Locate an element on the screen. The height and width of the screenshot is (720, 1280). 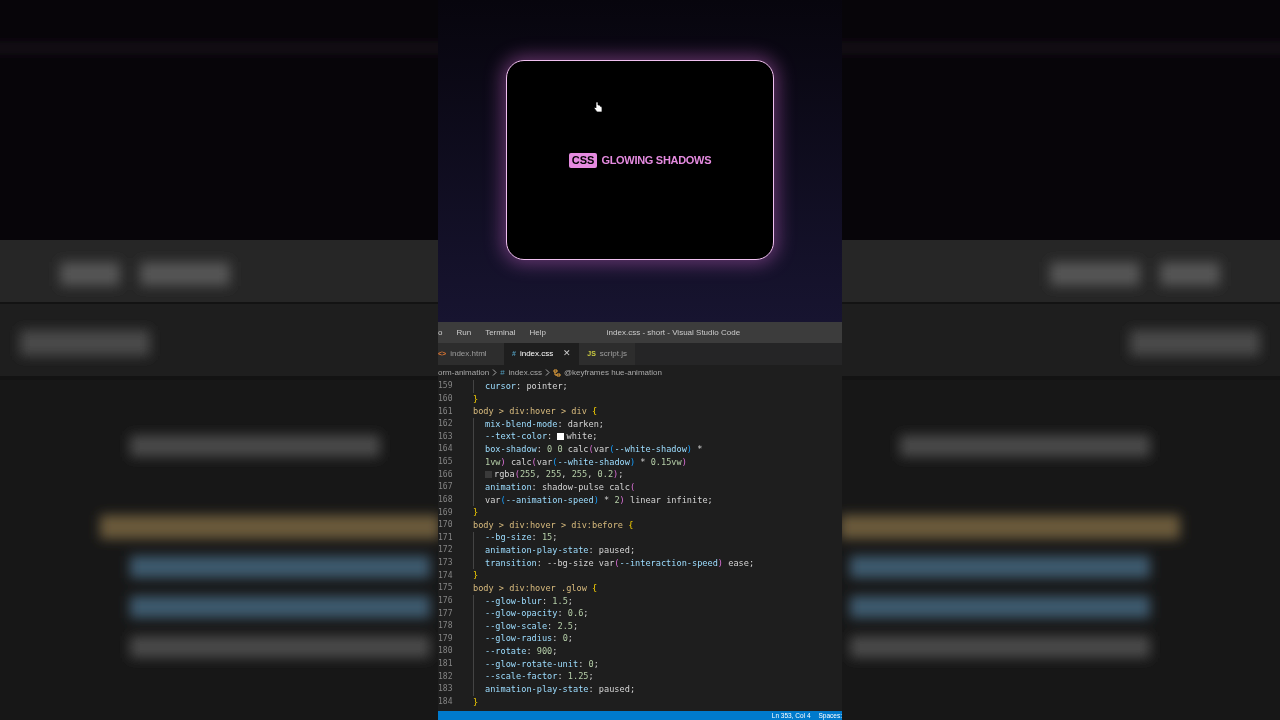
menu-item: o is located at coordinates (444, 332).